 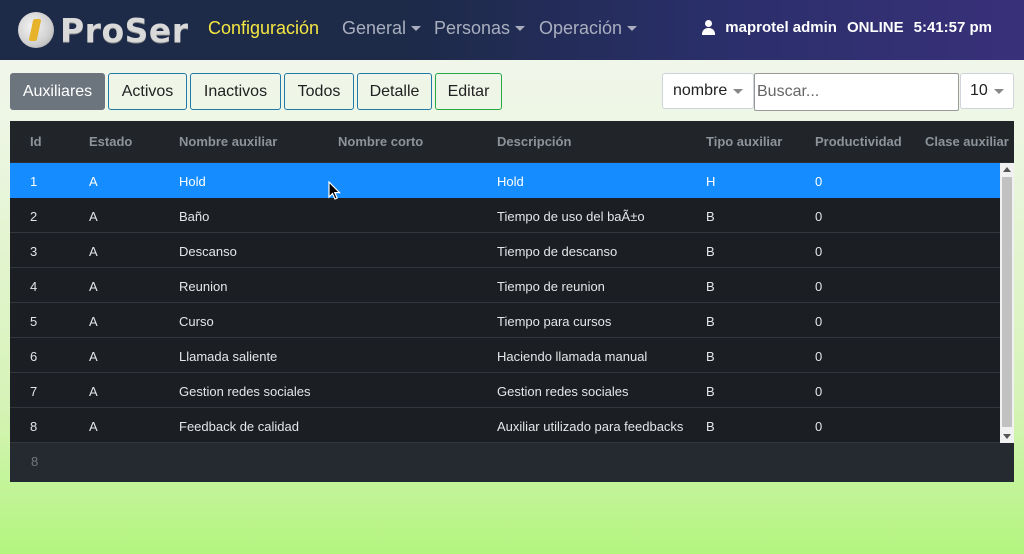 I want to click on cell-descripcion: Tiempo de reunion, so click(x=551, y=286).